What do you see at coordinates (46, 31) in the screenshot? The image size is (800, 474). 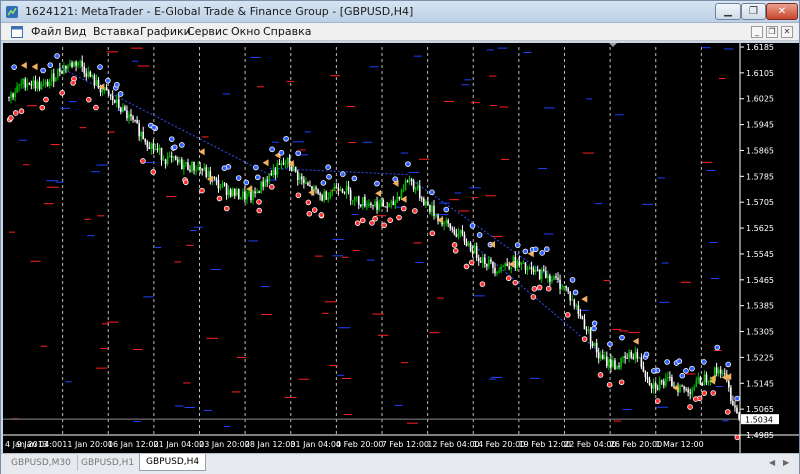 I see `menu-file: Файл` at bounding box center [46, 31].